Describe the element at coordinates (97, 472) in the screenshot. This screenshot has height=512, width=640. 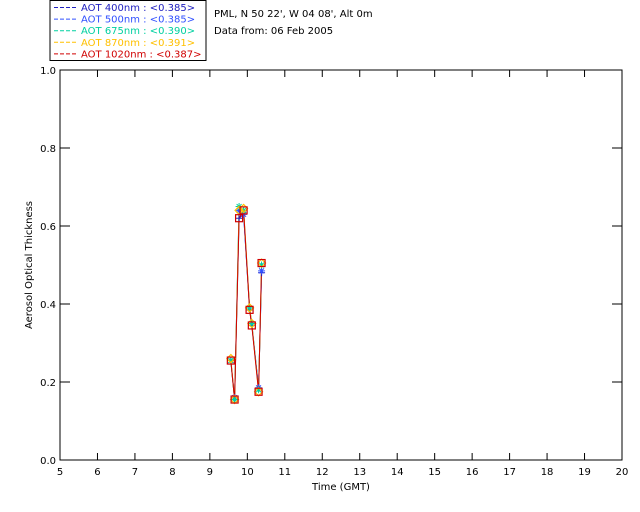
I see `x-tick-label: 6` at that location.